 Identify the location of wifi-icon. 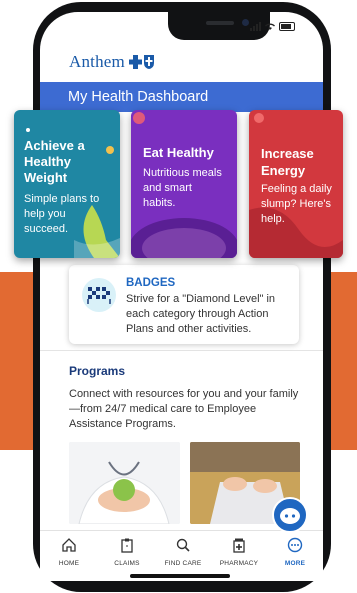
(270, 26).